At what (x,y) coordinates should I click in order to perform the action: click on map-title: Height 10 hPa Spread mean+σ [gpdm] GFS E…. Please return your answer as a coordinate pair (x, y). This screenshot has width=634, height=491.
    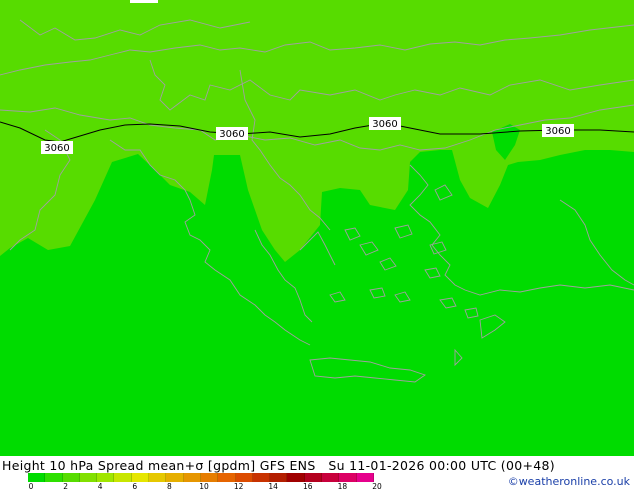
    Looking at the image, I should click on (278, 465).